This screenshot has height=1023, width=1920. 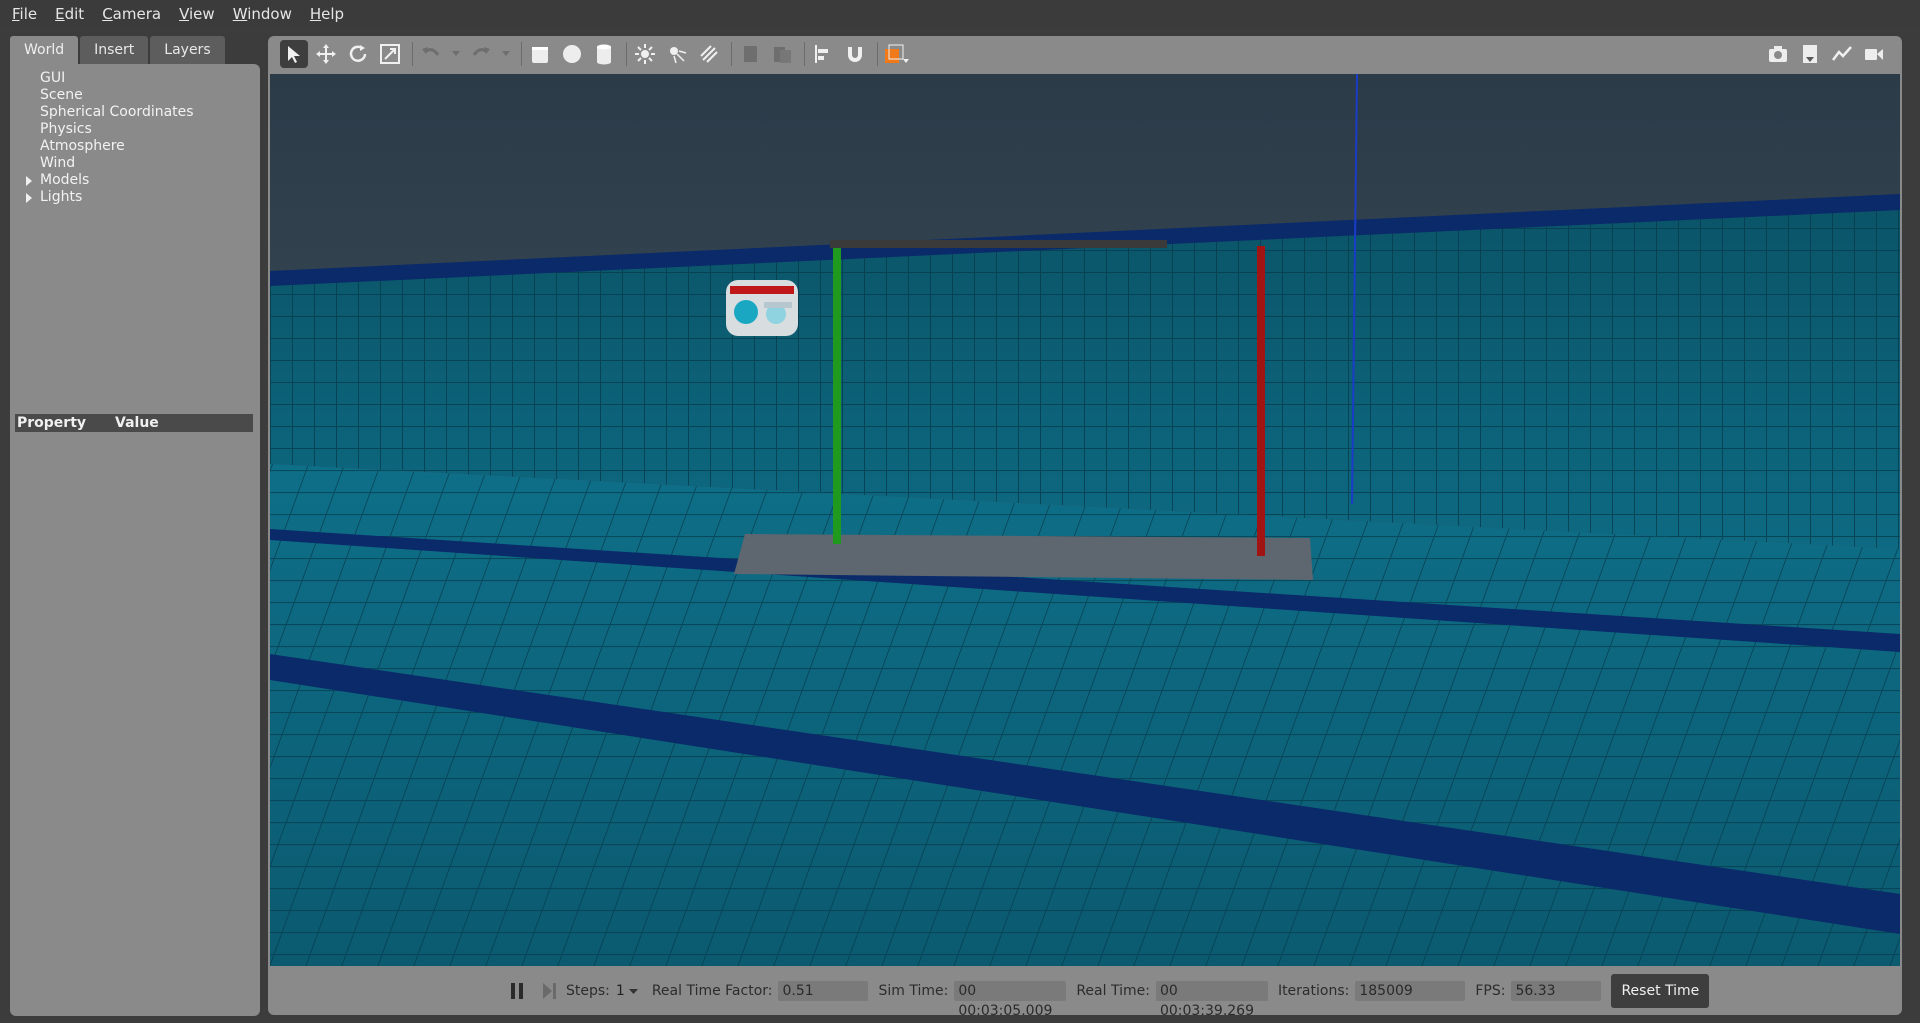 What do you see at coordinates (456, 54) in the screenshot?
I see `undo-dropdown-icon` at bounding box center [456, 54].